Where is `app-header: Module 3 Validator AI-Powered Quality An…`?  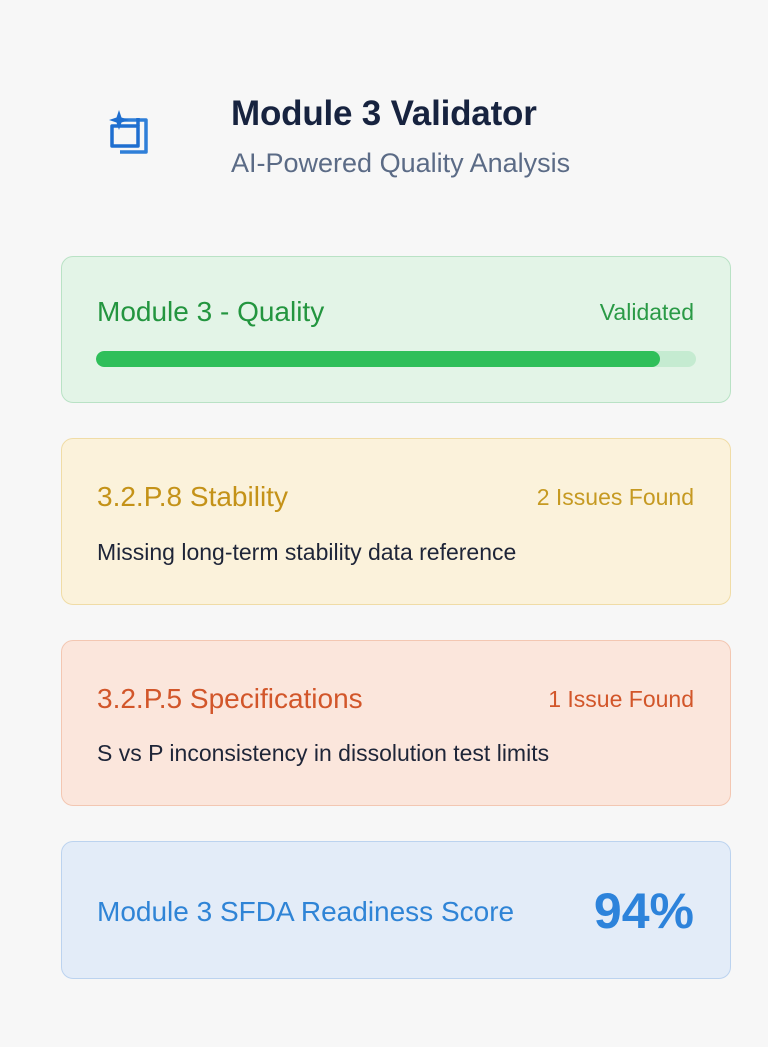 app-header: Module 3 Validator AI-Powered Quality An… is located at coordinates (410, 142).